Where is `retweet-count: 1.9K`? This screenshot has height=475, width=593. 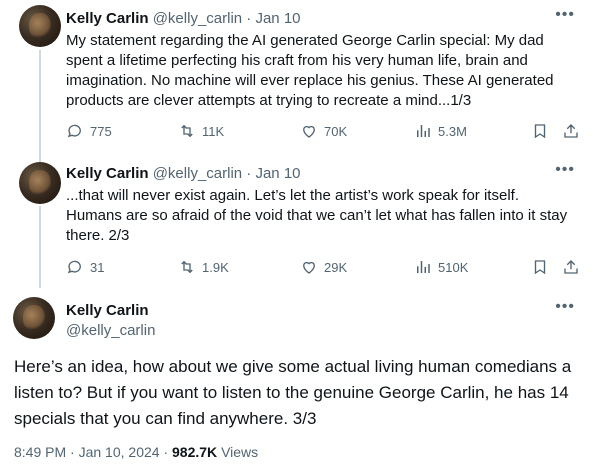 retweet-count: 1.9K is located at coordinates (215, 267).